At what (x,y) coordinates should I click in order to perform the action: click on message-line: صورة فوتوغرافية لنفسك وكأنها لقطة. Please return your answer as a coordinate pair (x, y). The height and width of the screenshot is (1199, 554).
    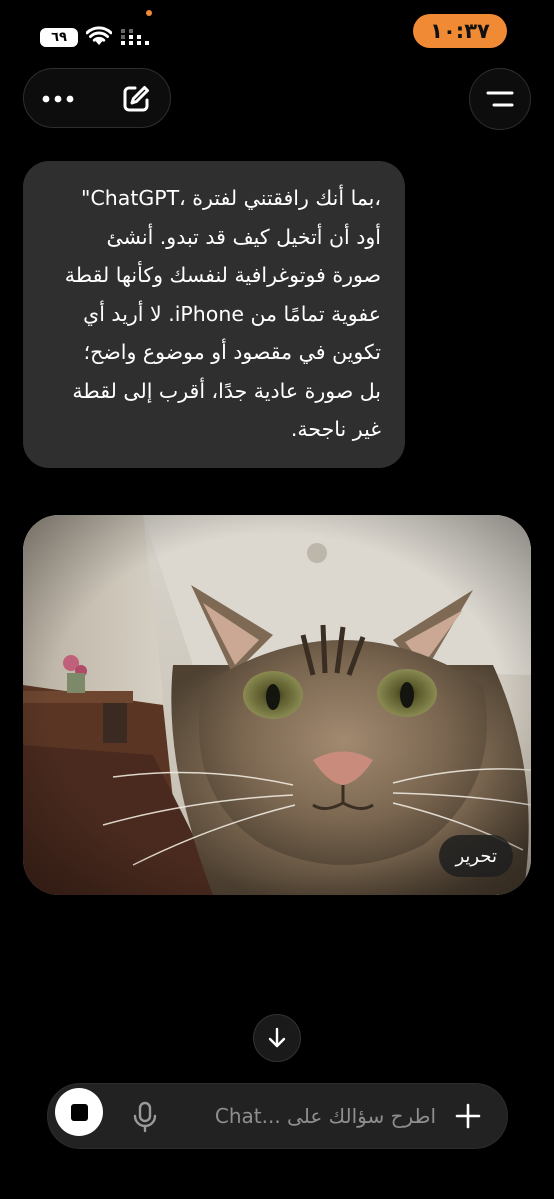
    Looking at the image, I should click on (222, 275).